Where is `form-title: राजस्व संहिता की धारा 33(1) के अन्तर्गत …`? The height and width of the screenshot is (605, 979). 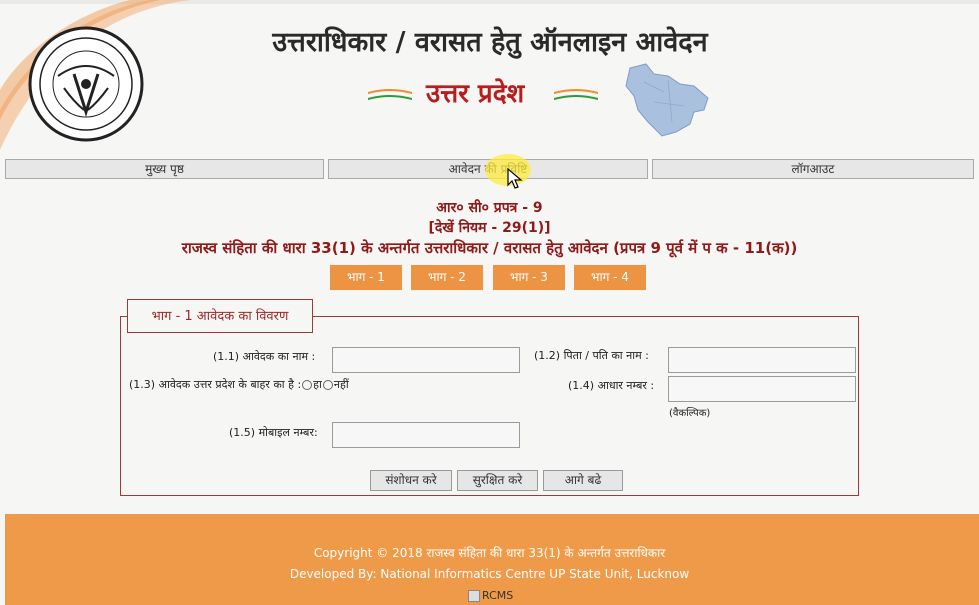 form-title: राजस्व संहिता की धारा 33(1) के अन्तर्गत … is located at coordinates (489, 248).